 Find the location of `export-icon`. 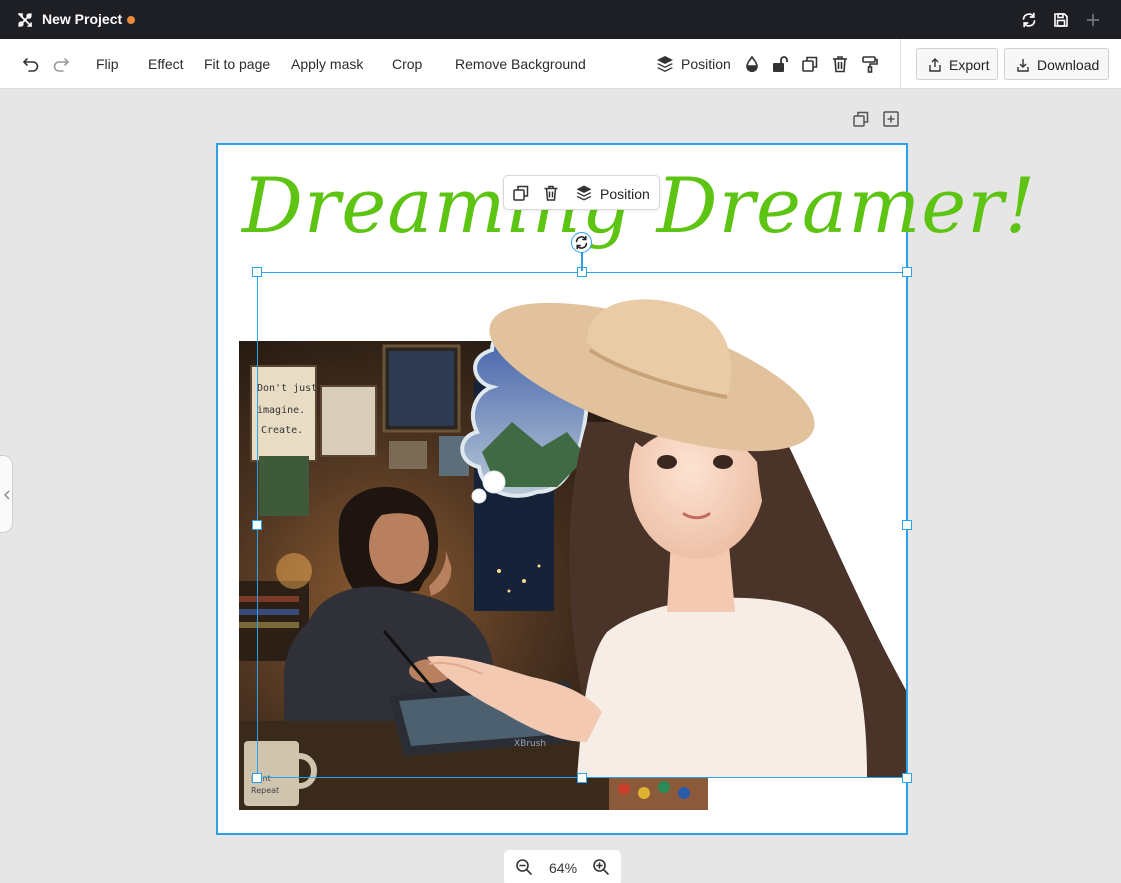

export-icon is located at coordinates (935, 65).